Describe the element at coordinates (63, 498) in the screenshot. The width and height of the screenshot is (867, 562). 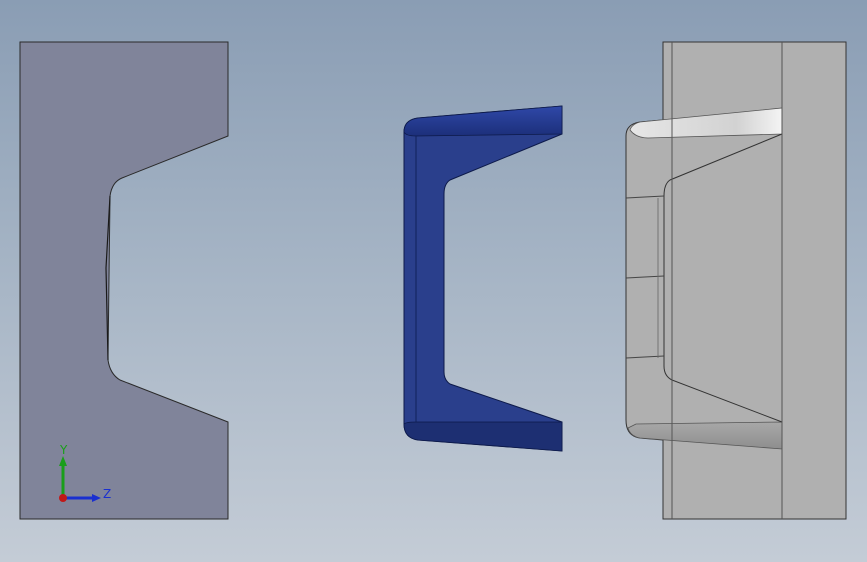
I see `x-axis-origin` at that location.